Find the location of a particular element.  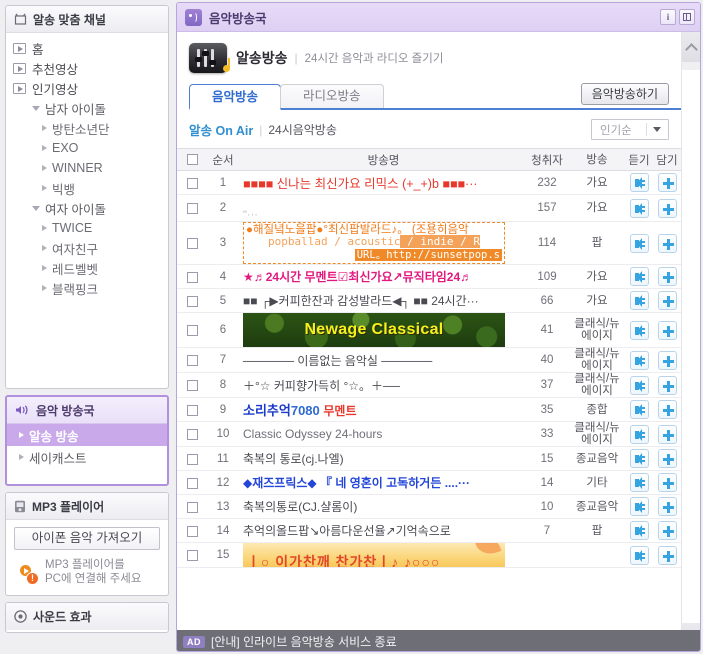

channel-item-1: 추천영상 is located at coordinates (87, 68).